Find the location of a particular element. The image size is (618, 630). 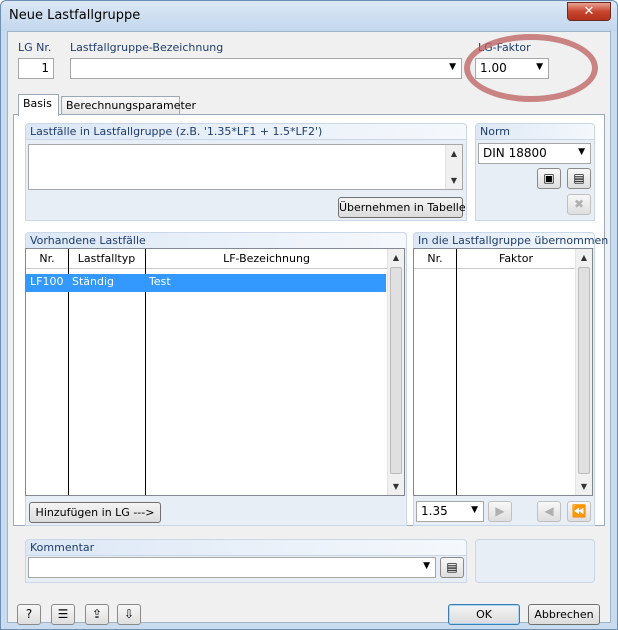

lg-nr-value: 1 is located at coordinates (45, 68).